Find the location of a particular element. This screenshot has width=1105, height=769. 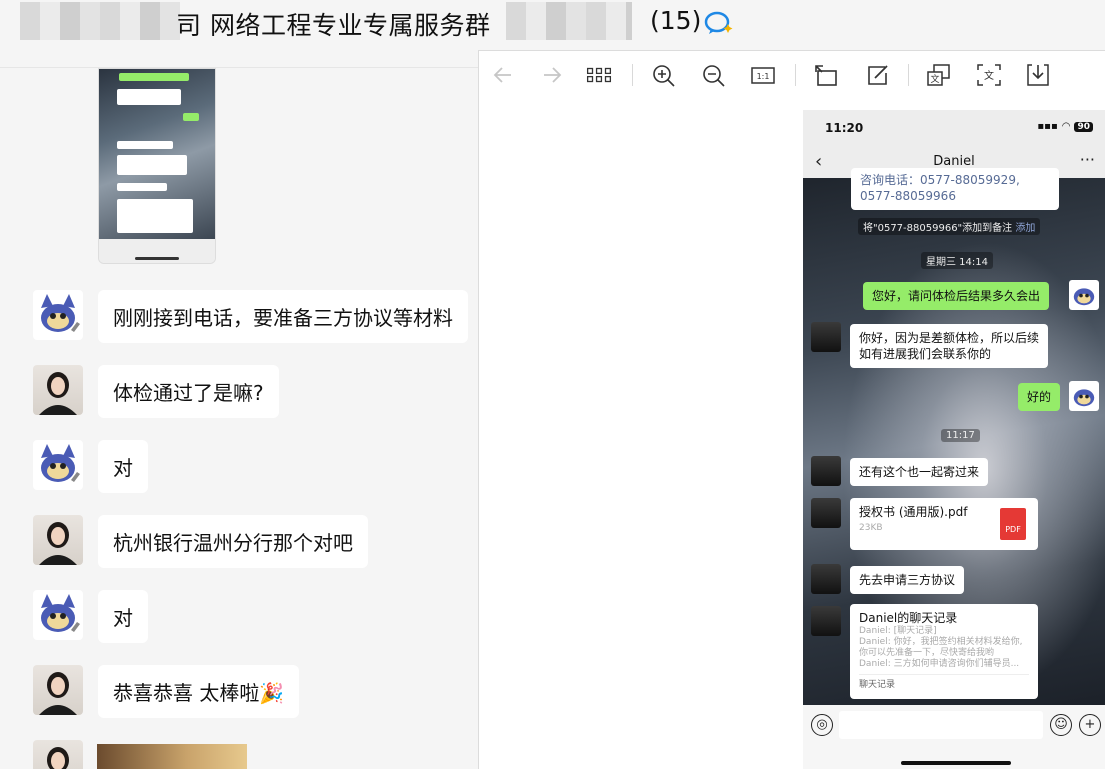

pdf-icon: PDF is located at coordinates (1013, 524).